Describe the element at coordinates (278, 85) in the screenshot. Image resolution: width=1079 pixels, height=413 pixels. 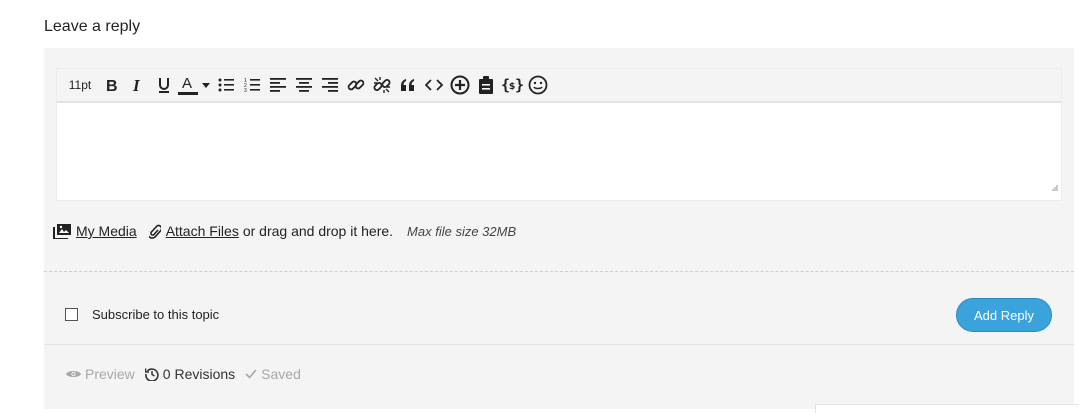
I see `align-left-icon` at that location.